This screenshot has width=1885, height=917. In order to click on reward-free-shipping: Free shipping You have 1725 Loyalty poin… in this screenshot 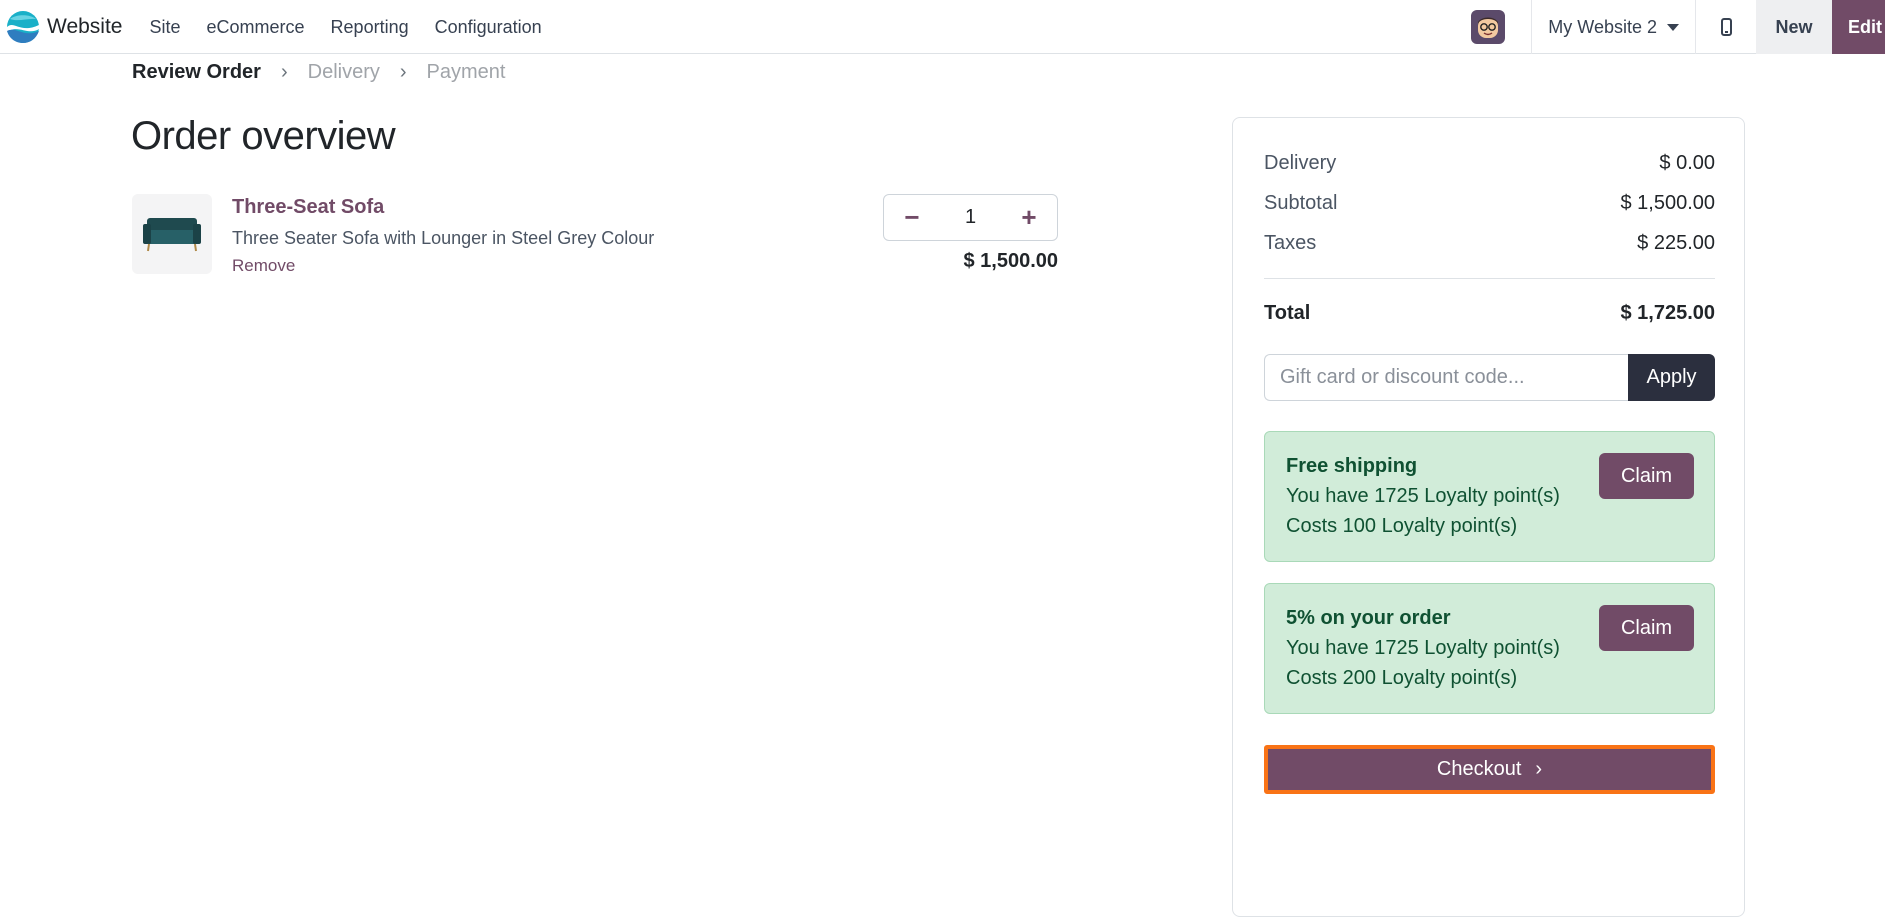, I will do `click(1489, 496)`.